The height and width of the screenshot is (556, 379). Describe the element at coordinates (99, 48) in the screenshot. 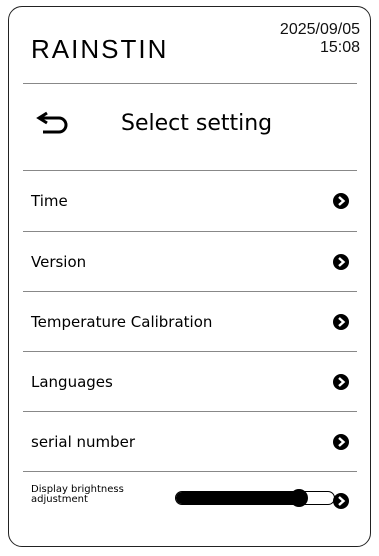

I see `brand-logo-text: RAINSTIN` at that location.